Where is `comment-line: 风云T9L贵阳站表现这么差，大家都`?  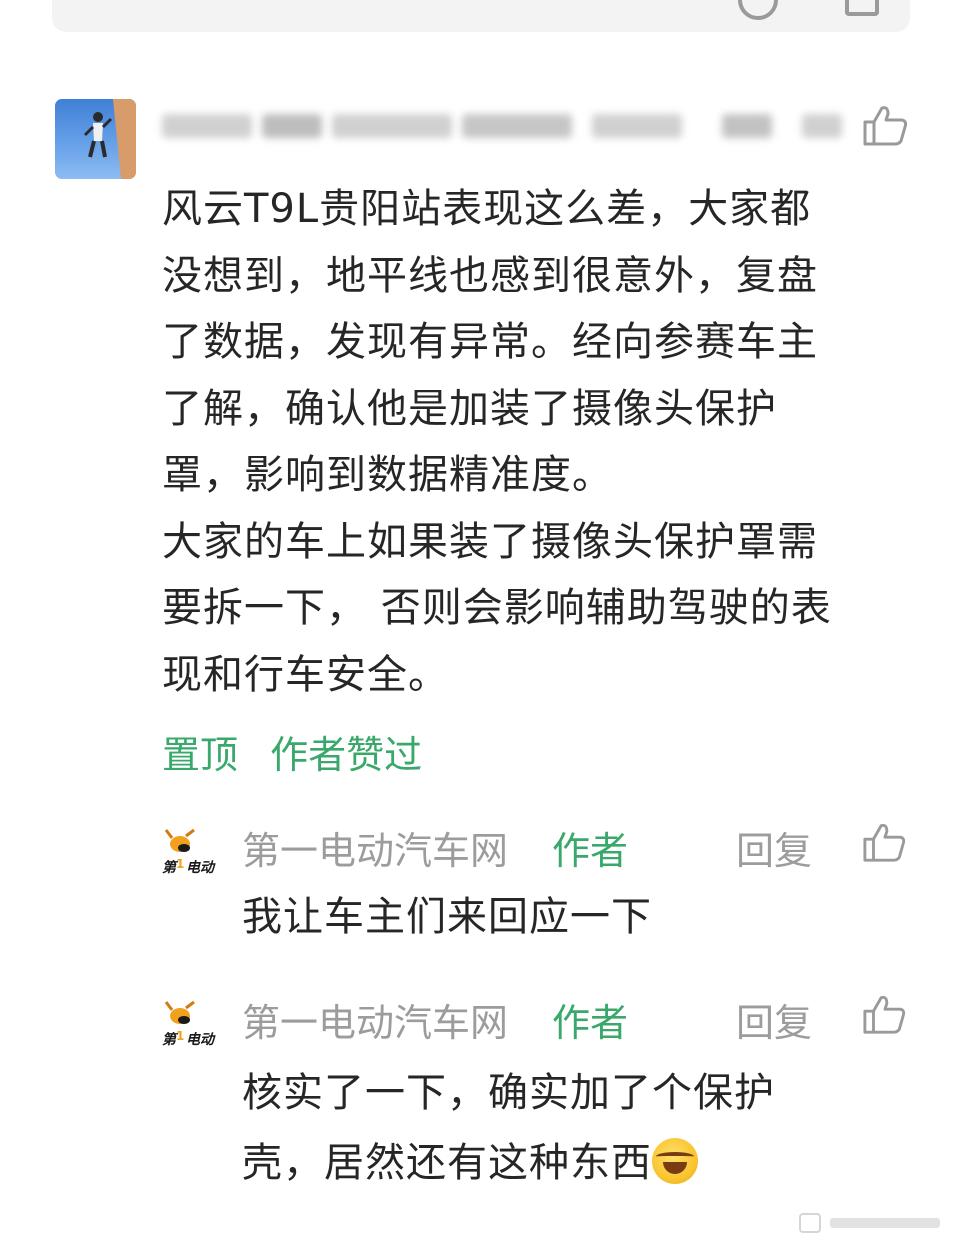 comment-line: 风云T9L贵阳站表现这么差，大家都 is located at coordinates (487, 209).